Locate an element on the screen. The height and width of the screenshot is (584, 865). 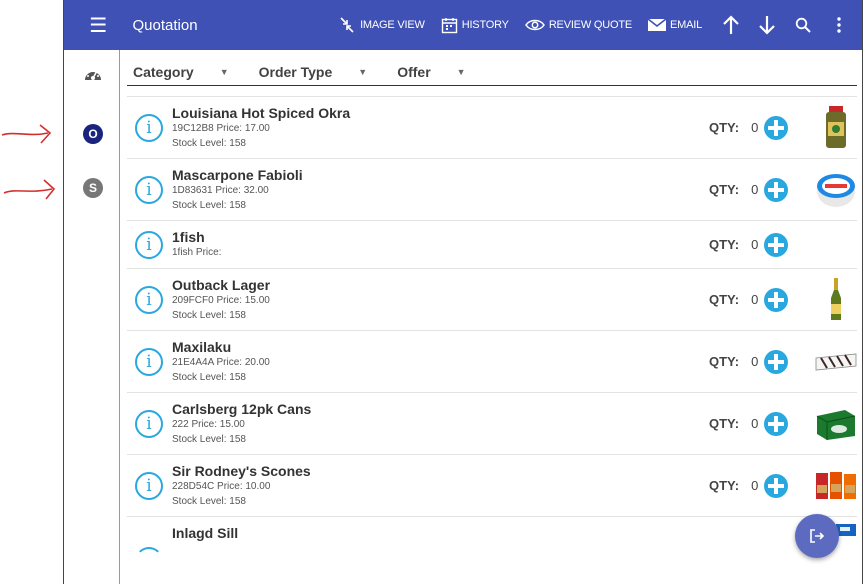
email-label: EMAIL is located at coordinates (685, 25).